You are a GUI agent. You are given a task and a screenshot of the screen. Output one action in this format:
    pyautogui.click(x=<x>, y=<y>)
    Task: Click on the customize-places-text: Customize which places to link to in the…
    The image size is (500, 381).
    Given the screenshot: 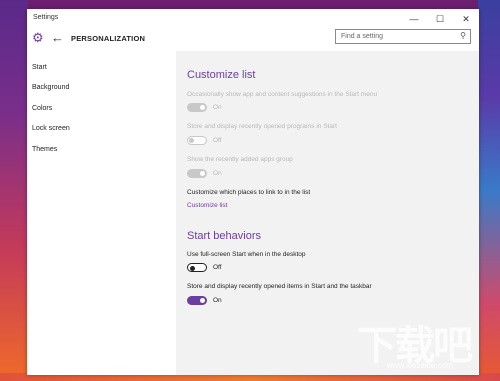 What is the action you would take?
    pyautogui.click(x=249, y=192)
    